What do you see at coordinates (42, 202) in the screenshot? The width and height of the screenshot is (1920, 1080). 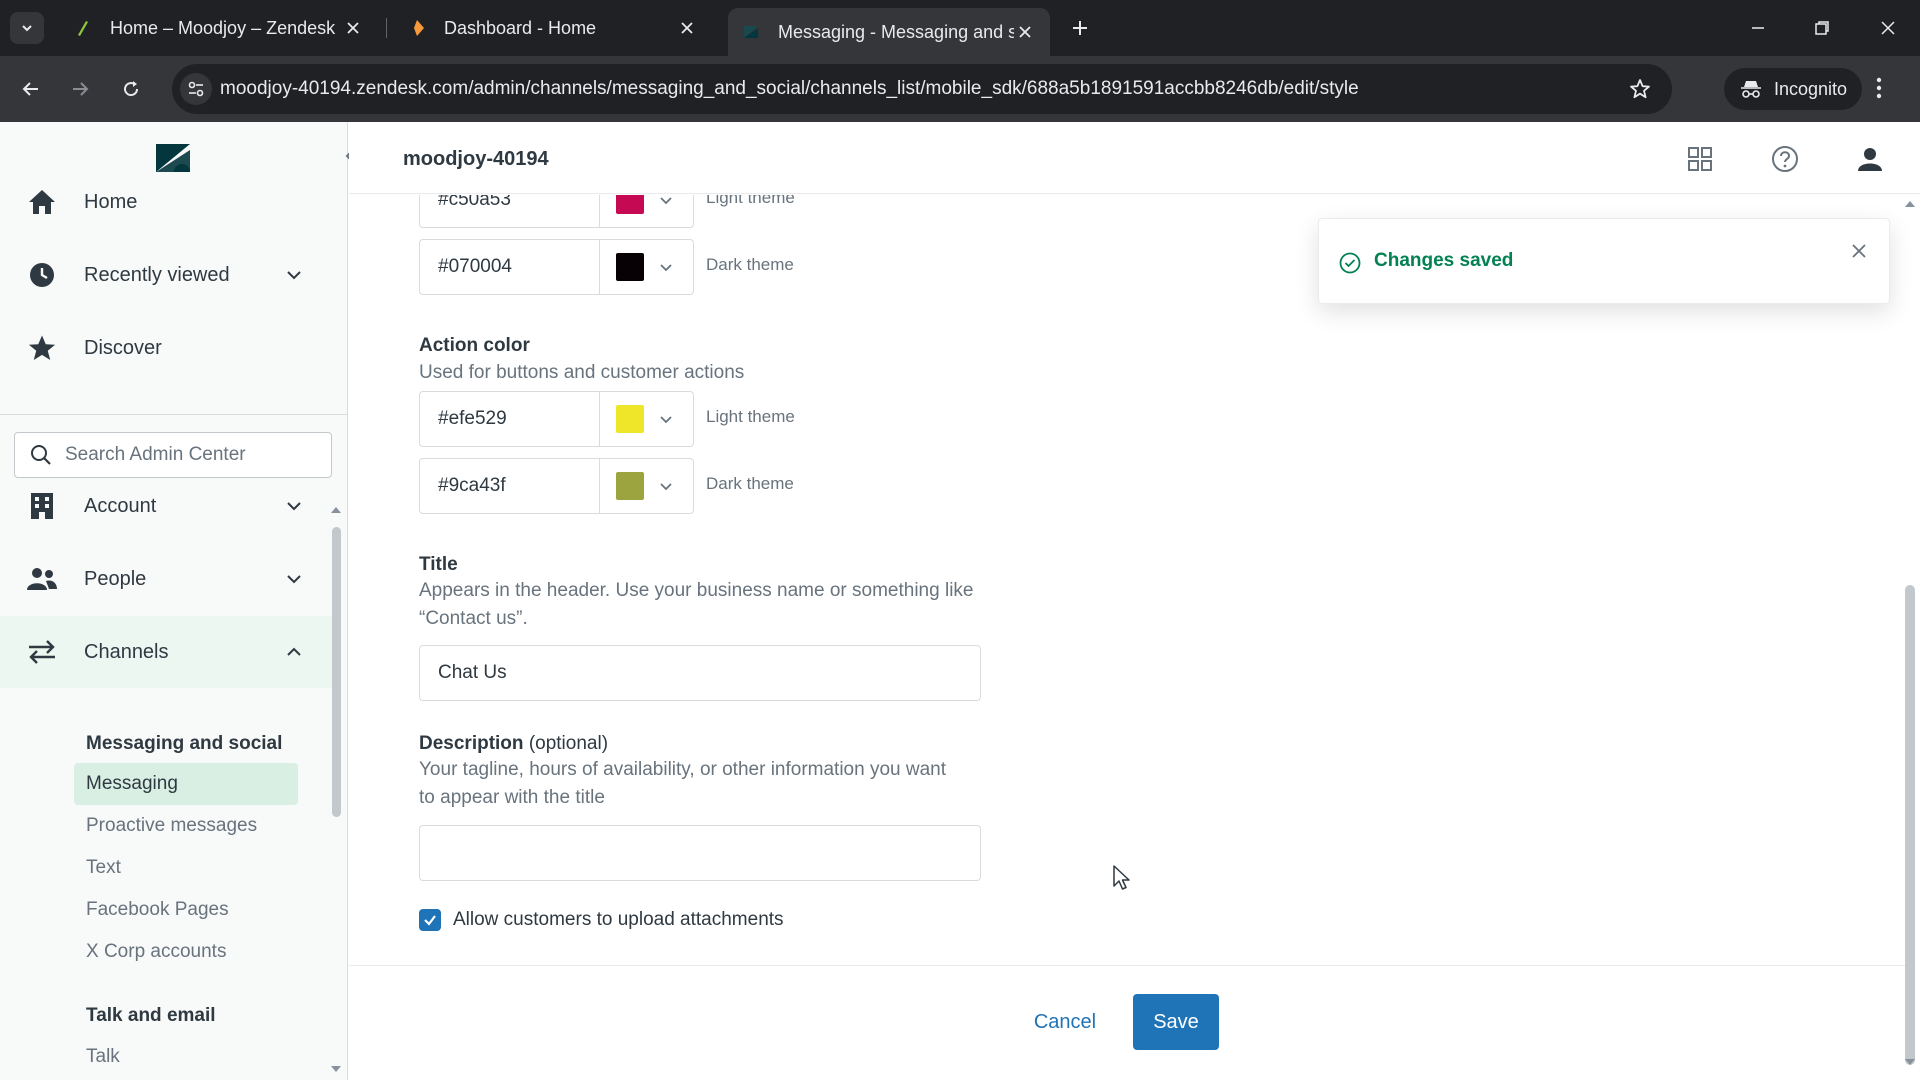 I see `home-icon` at bounding box center [42, 202].